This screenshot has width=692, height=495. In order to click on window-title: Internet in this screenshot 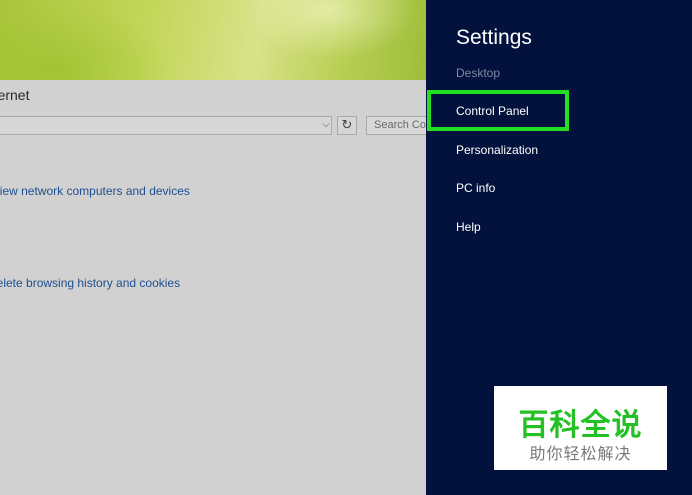, I will do `click(15, 95)`.